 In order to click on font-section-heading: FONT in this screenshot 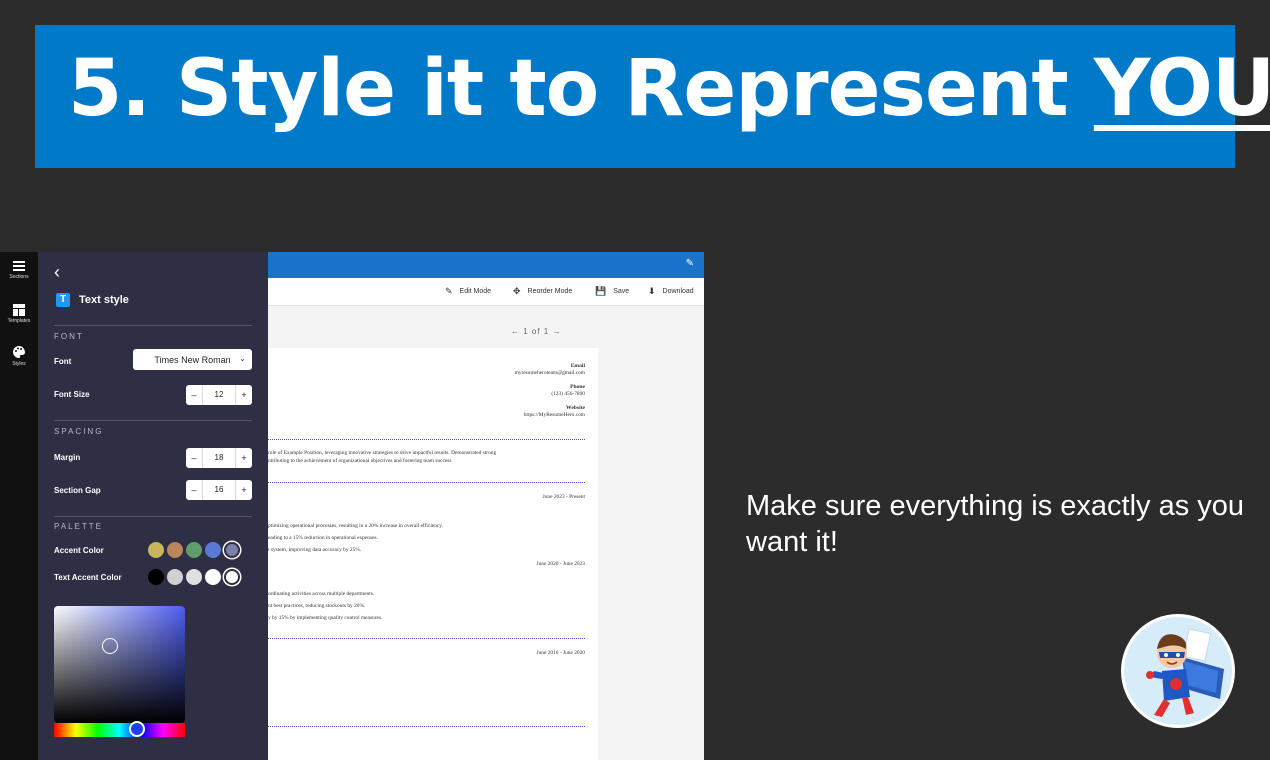, I will do `click(69, 336)`.